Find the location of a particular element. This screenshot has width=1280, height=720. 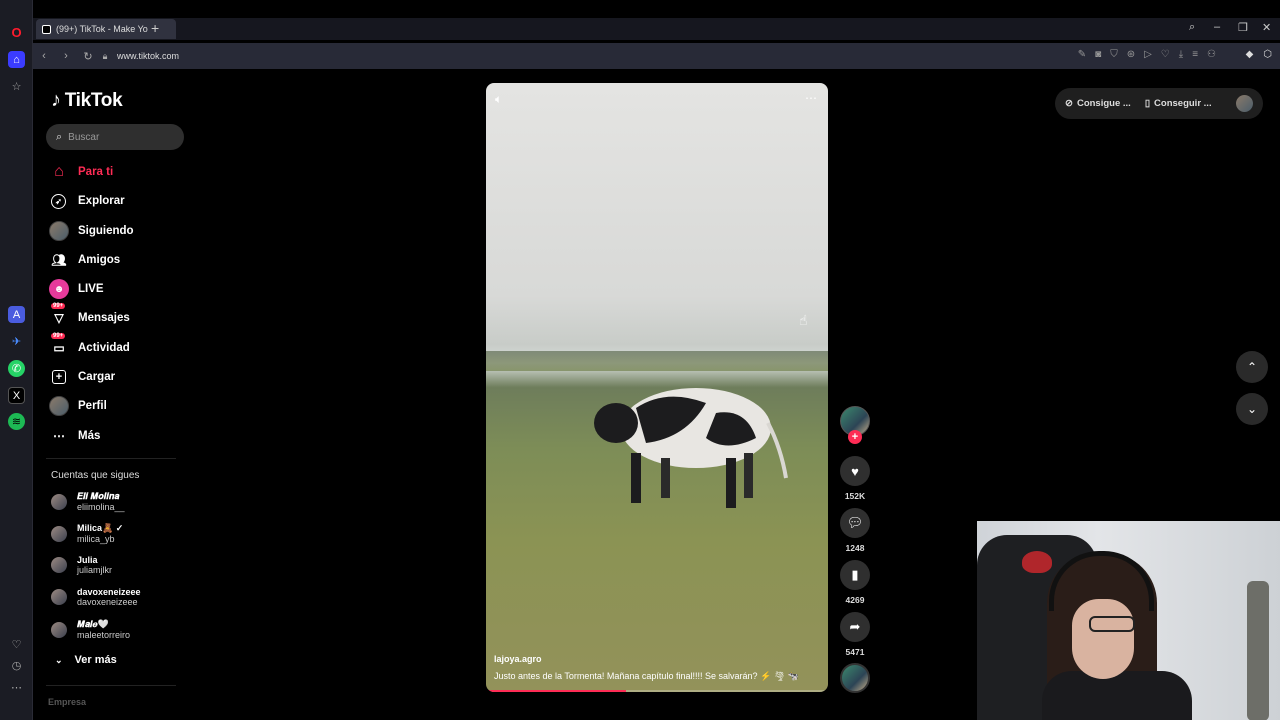

follow-button: + is located at coordinates (855, 437).